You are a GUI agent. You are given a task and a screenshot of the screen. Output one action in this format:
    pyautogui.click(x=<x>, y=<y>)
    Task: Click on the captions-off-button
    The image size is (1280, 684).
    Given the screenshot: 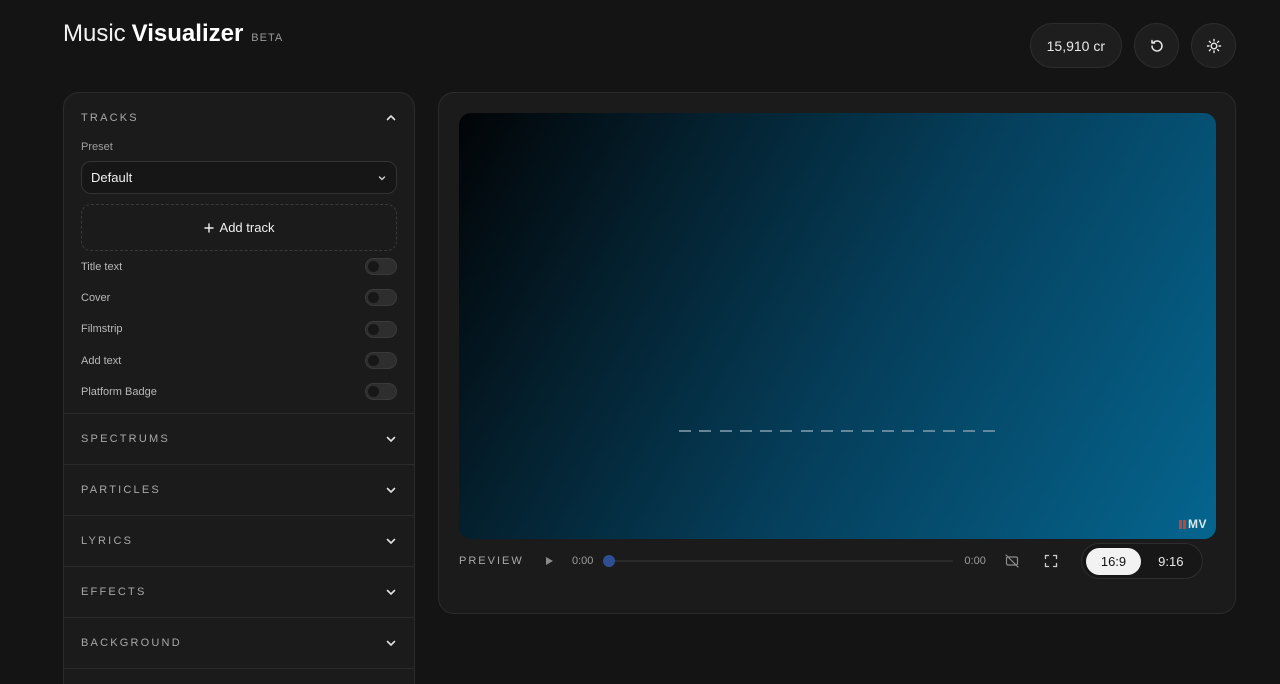 What is the action you would take?
    pyautogui.click(x=1012, y=561)
    